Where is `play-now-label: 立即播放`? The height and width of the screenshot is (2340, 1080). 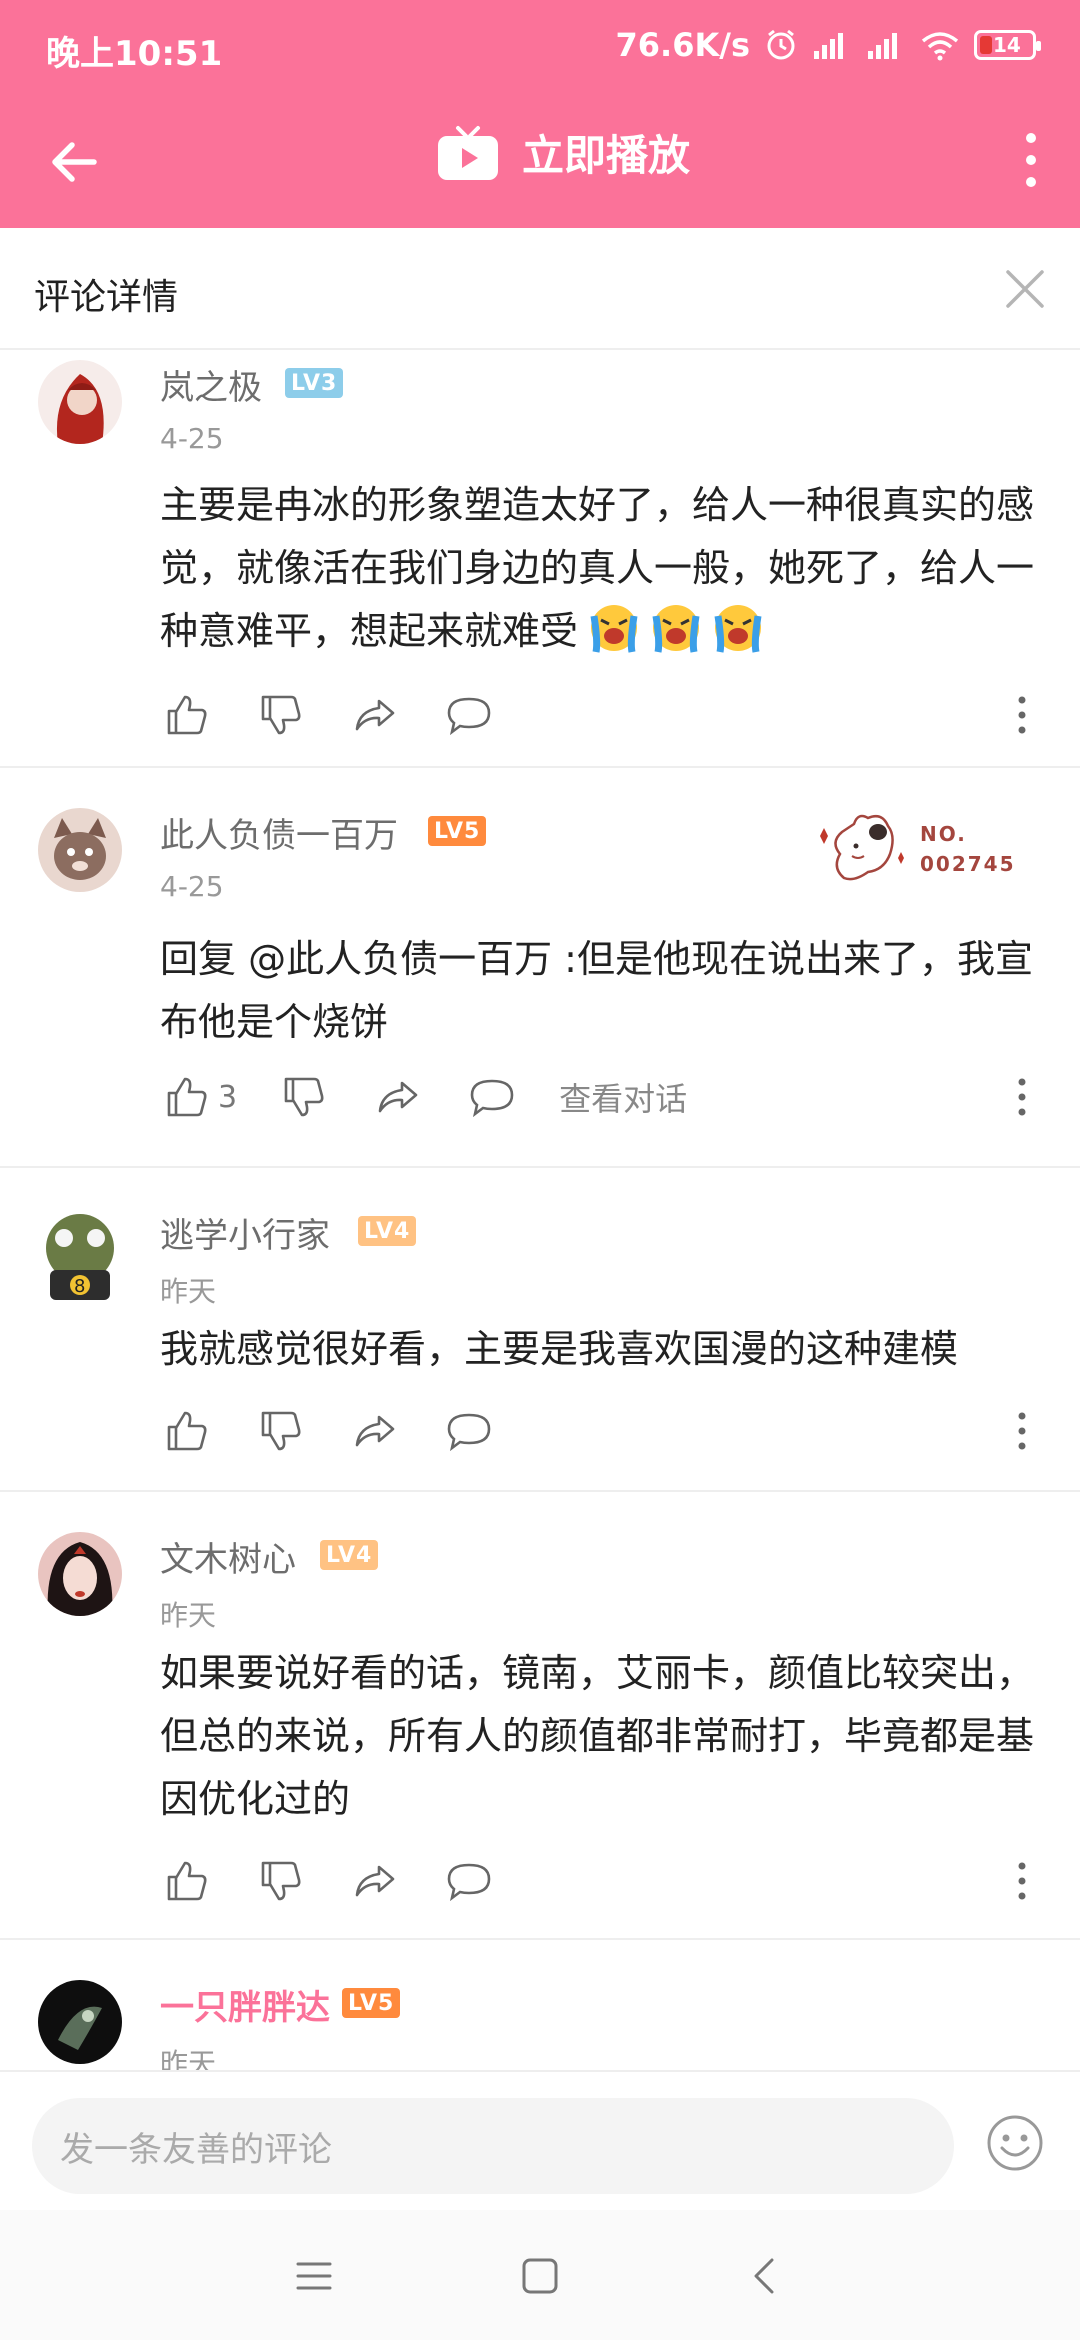
play-now-label: 立即播放 is located at coordinates (606, 155).